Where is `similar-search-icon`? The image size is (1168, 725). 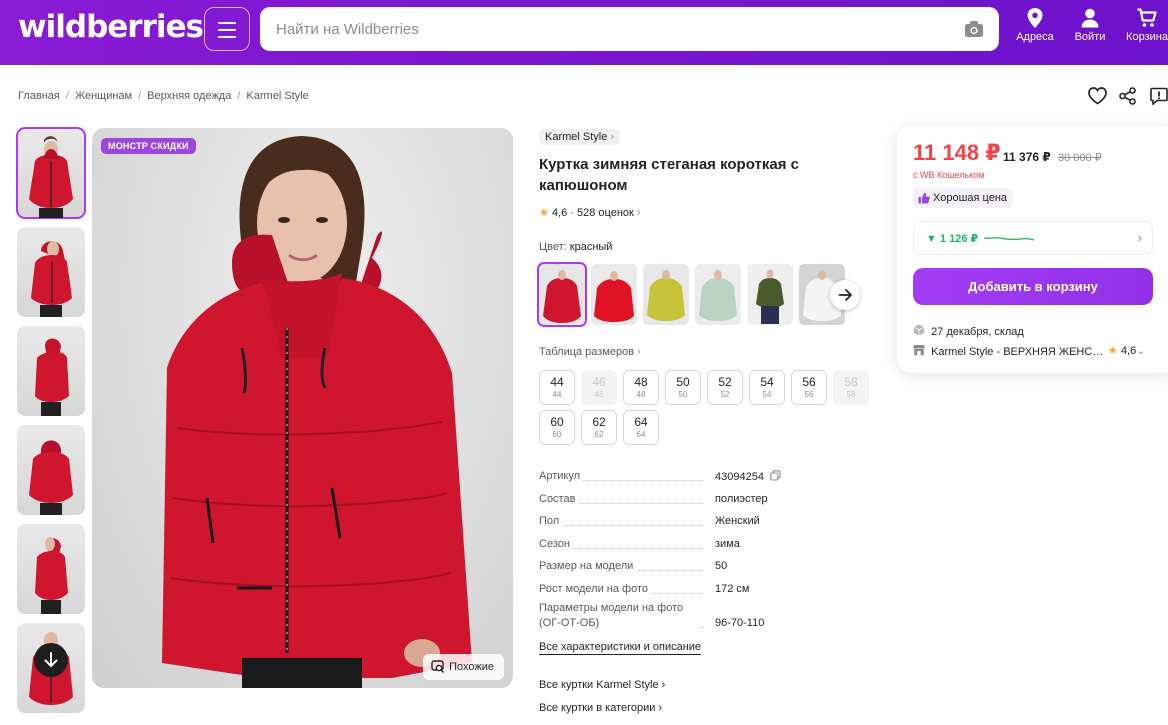
similar-search-icon is located at coordinates (438, 667).